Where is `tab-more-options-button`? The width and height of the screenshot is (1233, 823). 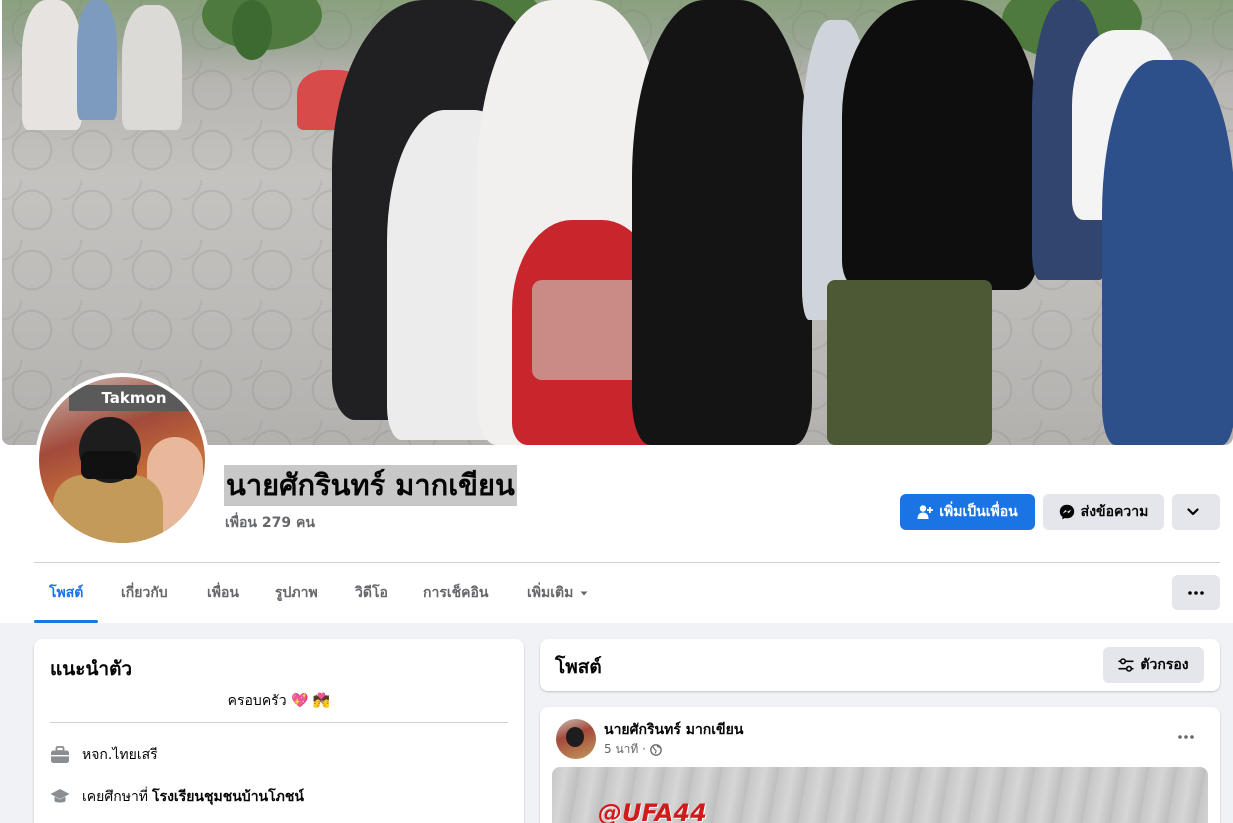 tab-more-options-button is located at coordinates (1196, 592).